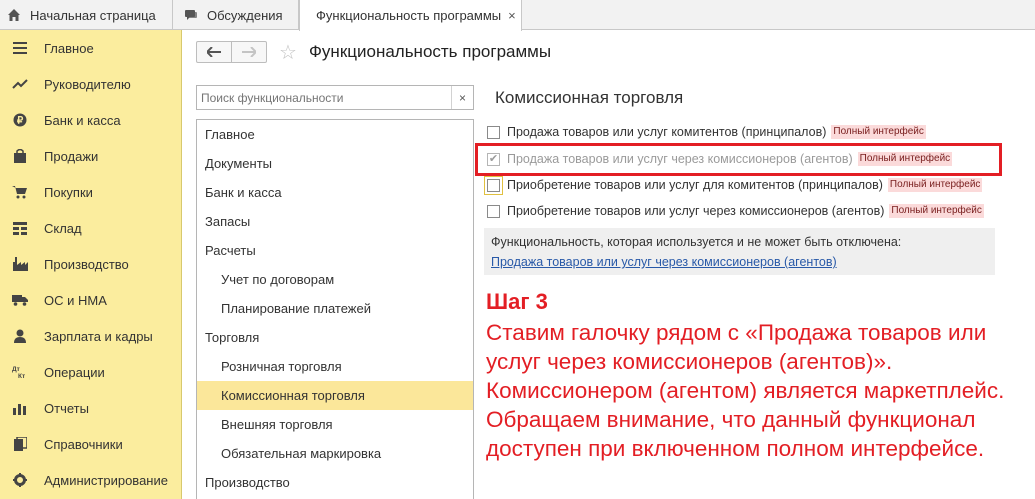 This screenshot has height=499, width=1035. What do you see at coordinates (93, 15) in the screenshot?
I see `tab-home-label: Начальная страница` at bounding box center [93, 15].